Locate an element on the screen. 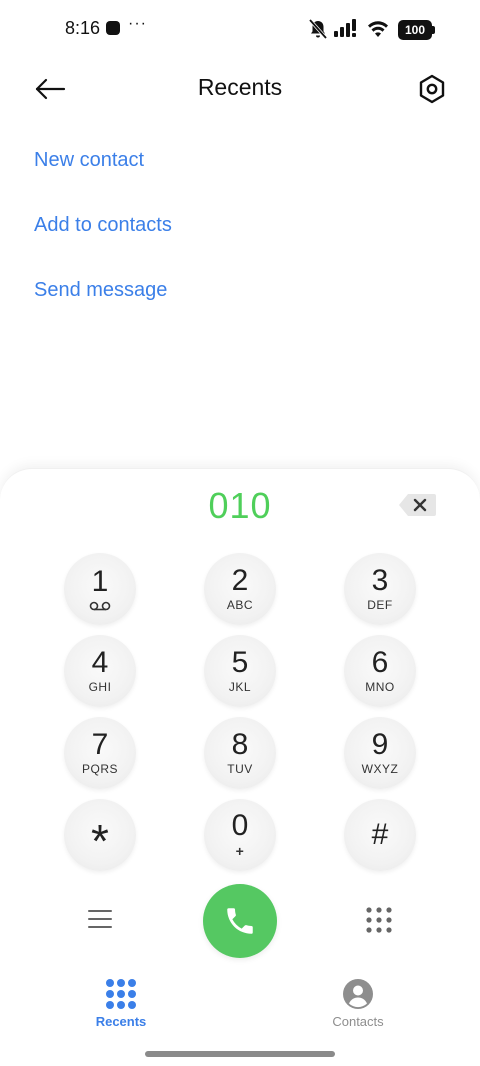  menu-button is located at coordinates (100, 919).